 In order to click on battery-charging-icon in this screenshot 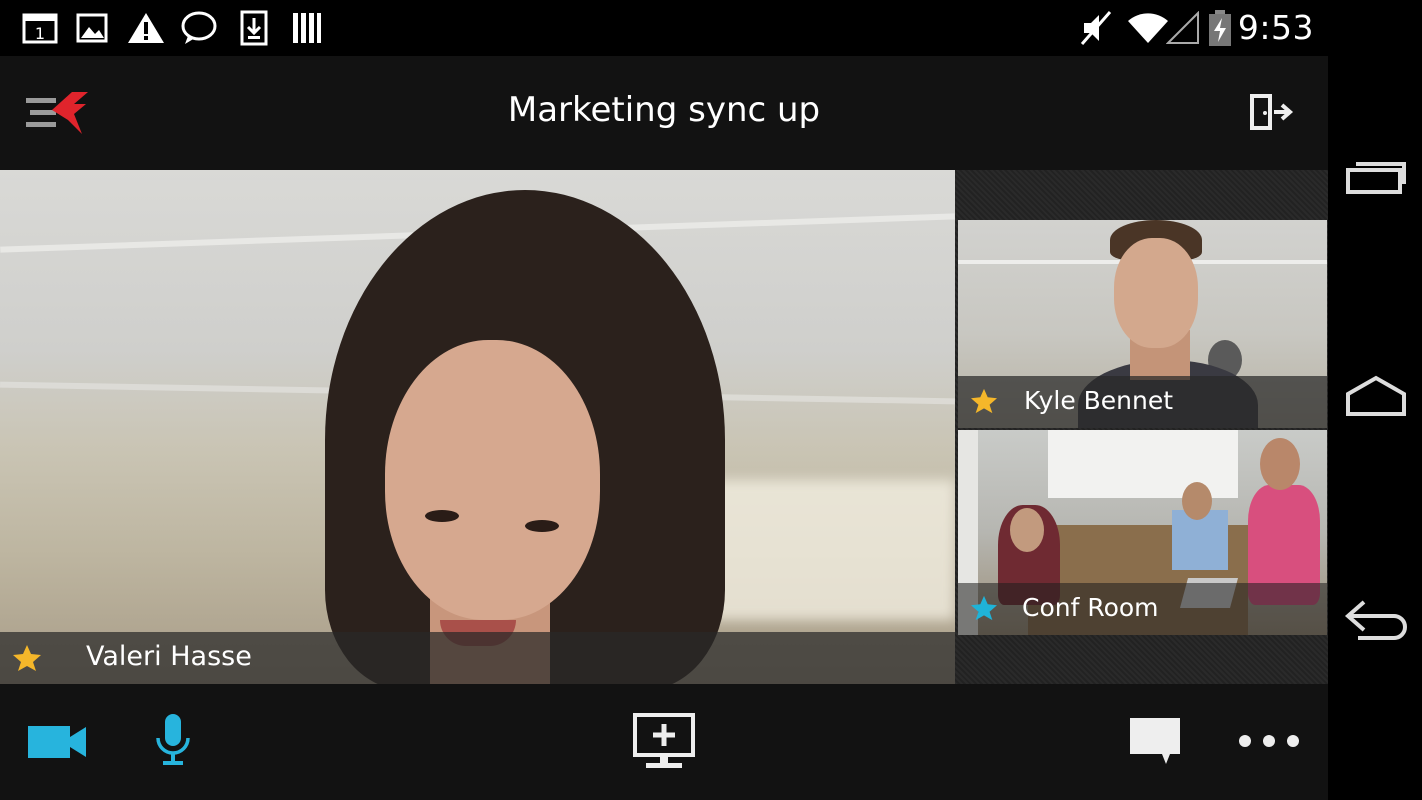, I will do `click(1220, 28)`.